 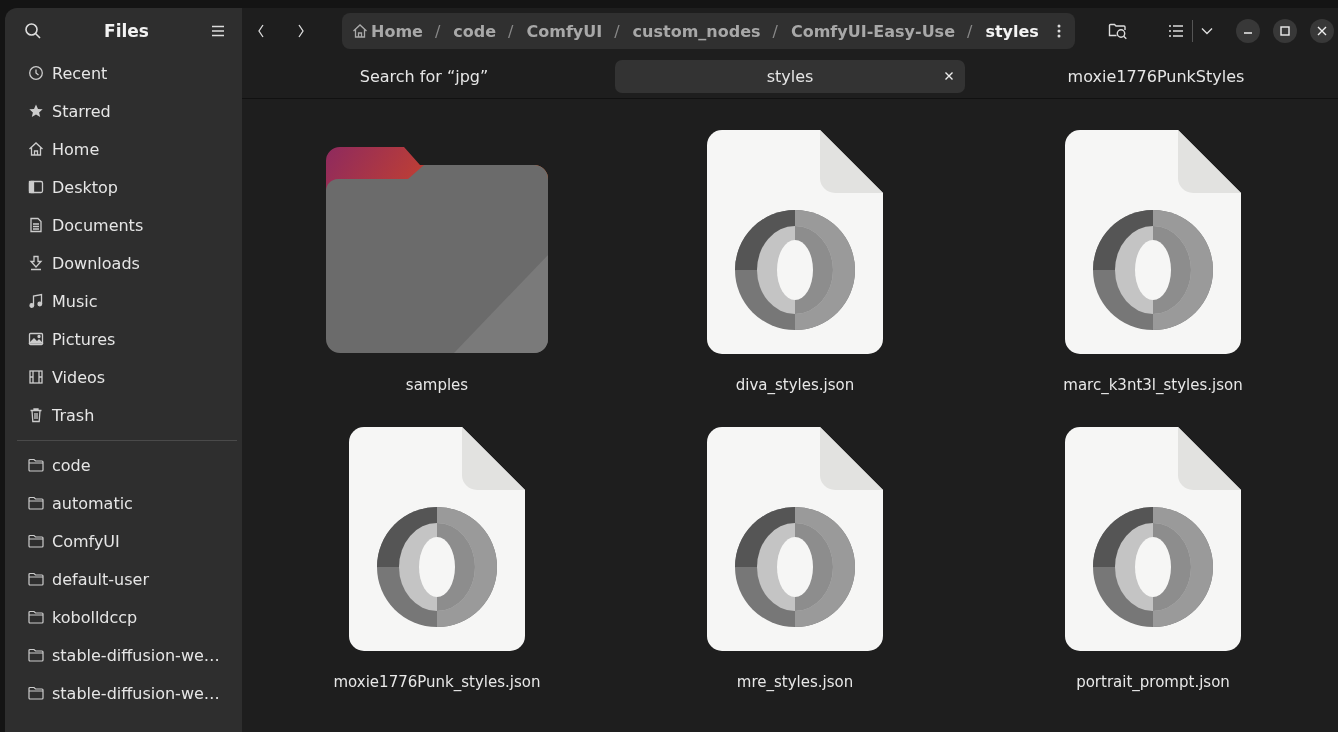 What do you see at coordinates (123, 301) in the screenshot?
I see `sidebar-item: Music` at bounding box center [123, 301].